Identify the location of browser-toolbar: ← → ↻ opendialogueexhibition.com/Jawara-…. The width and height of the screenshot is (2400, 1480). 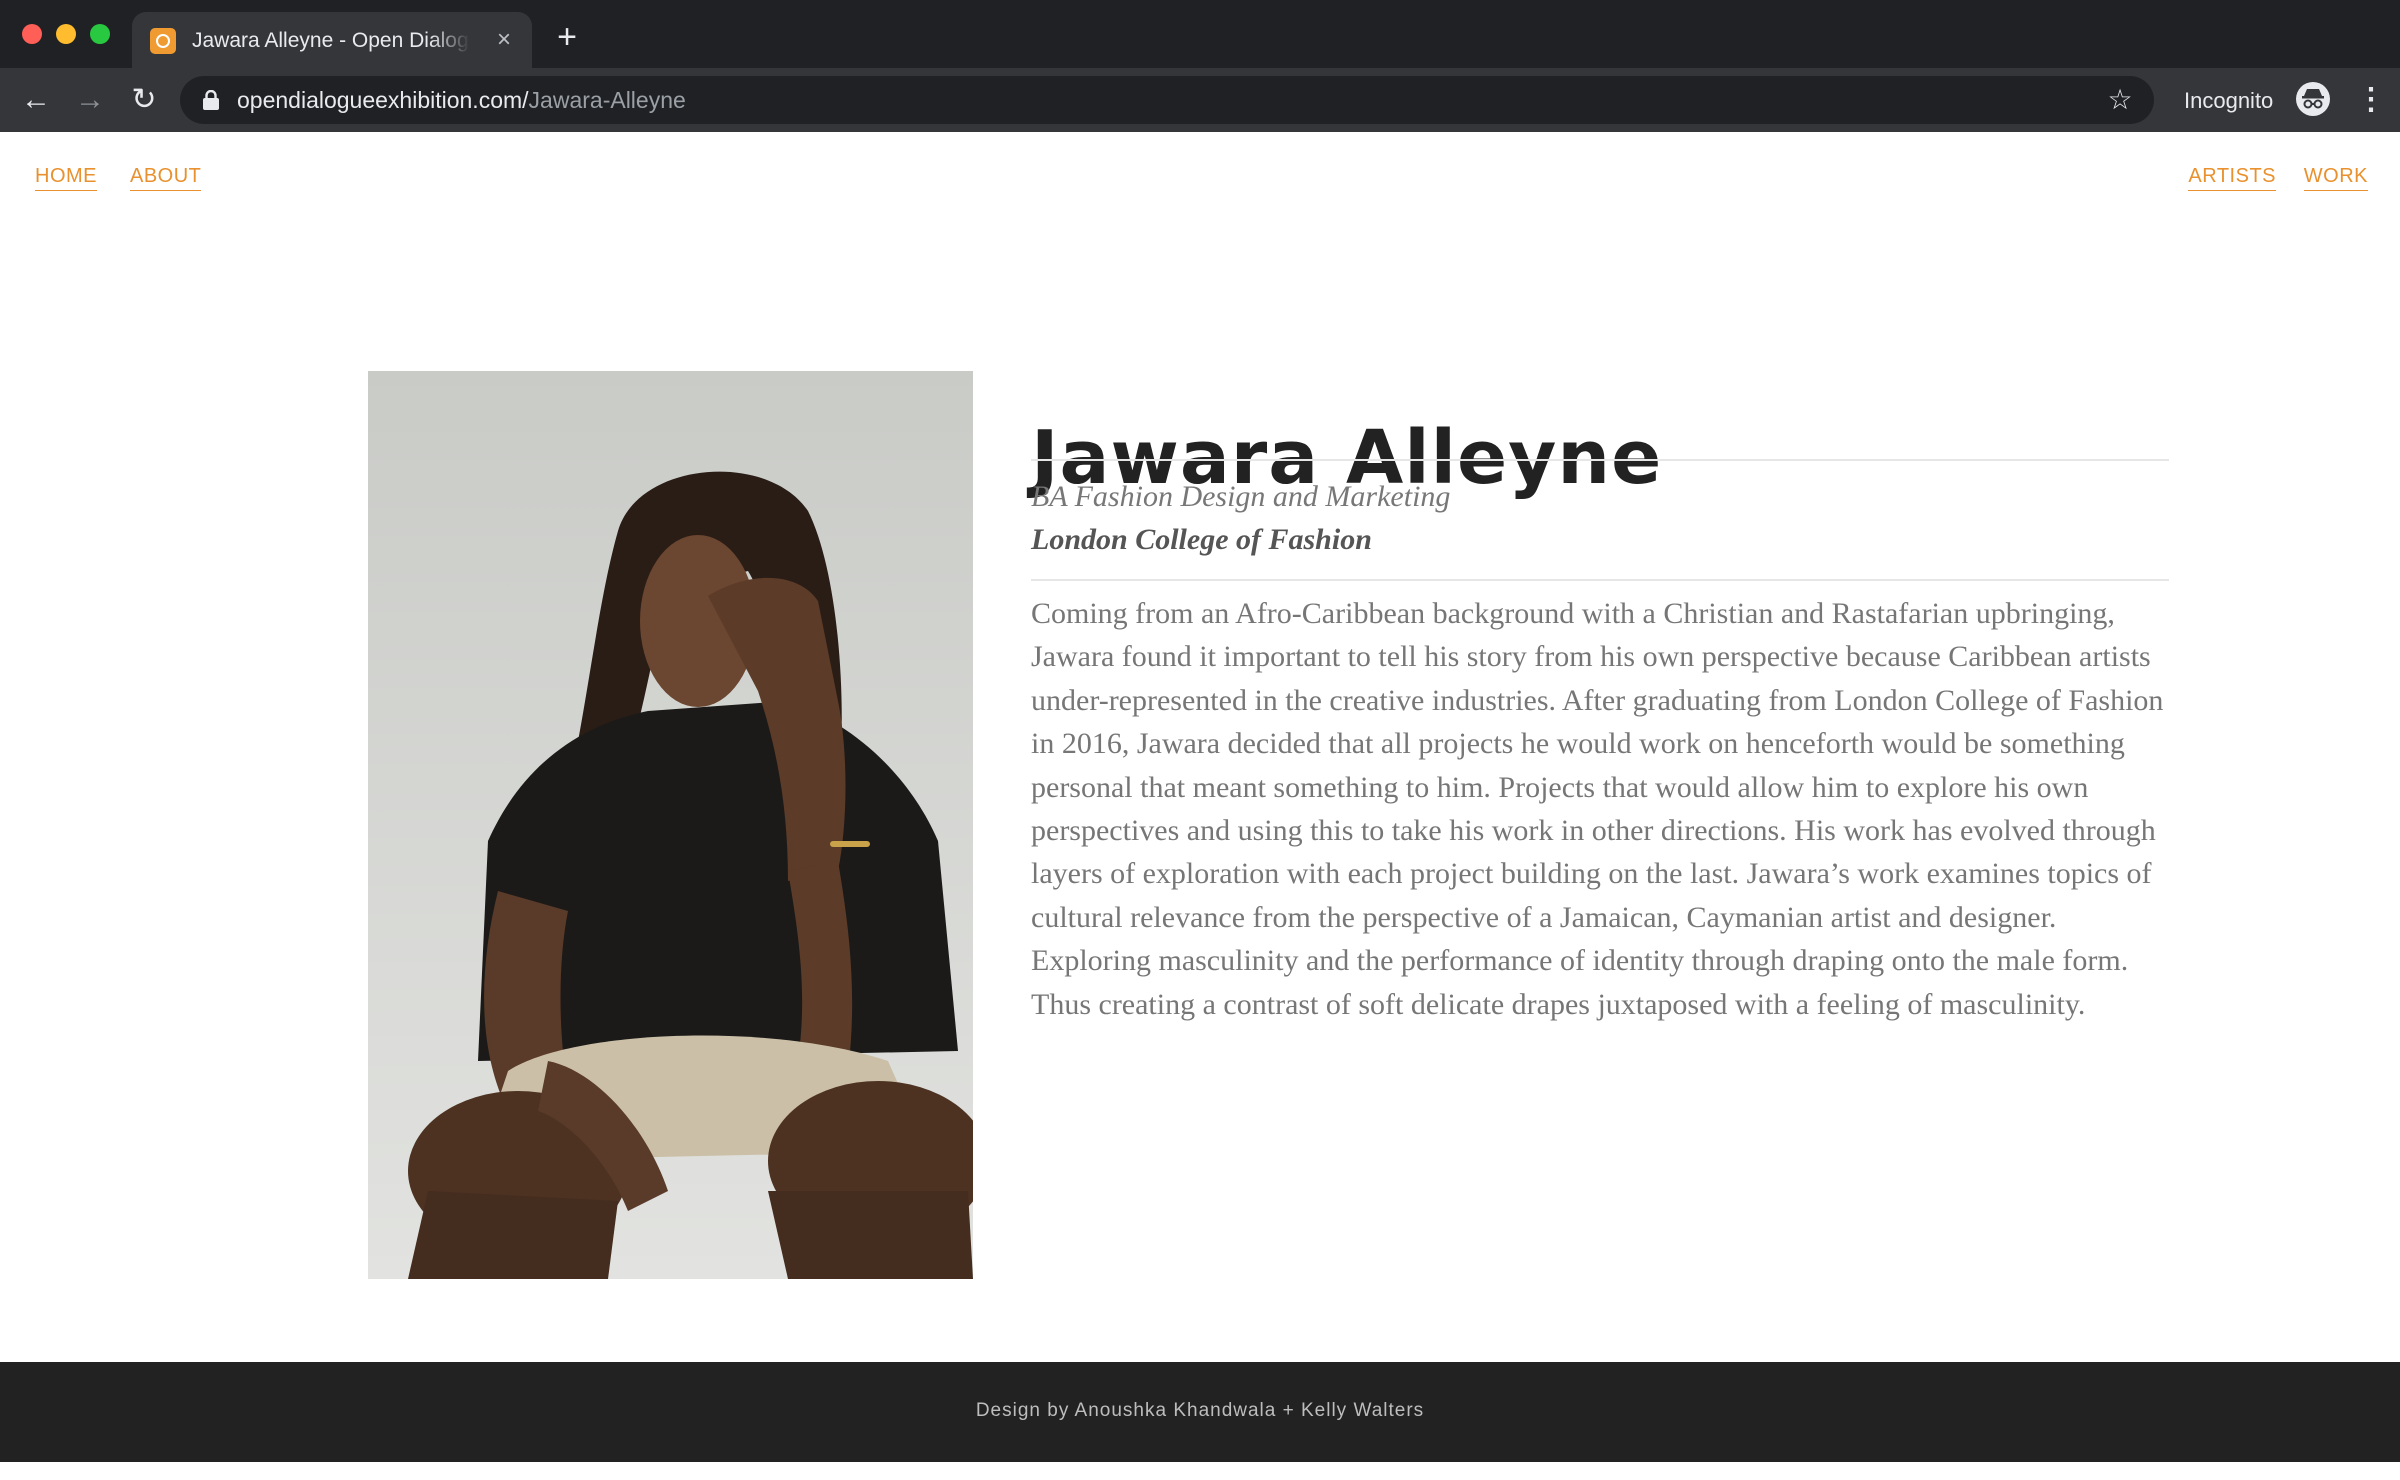
(1200, 100).